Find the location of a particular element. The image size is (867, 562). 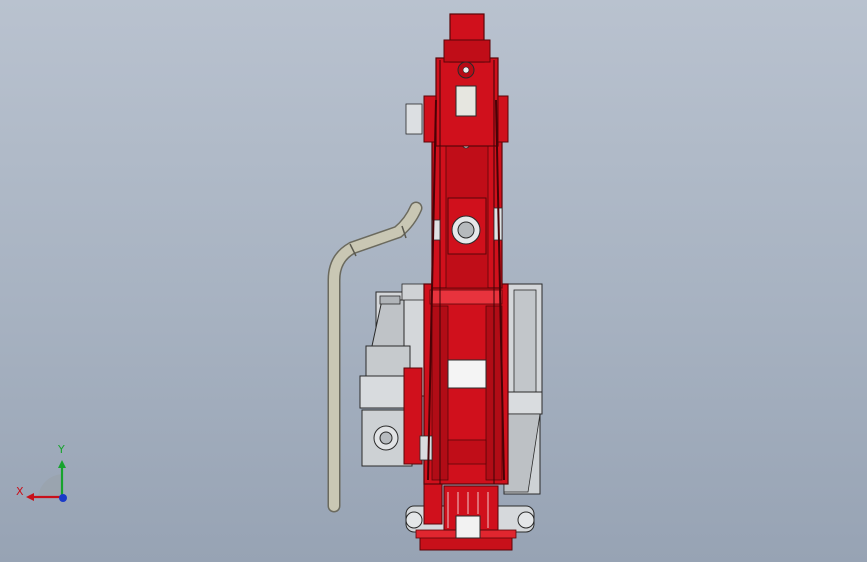

axis-x-label: X is located at coordinates (20, 491).